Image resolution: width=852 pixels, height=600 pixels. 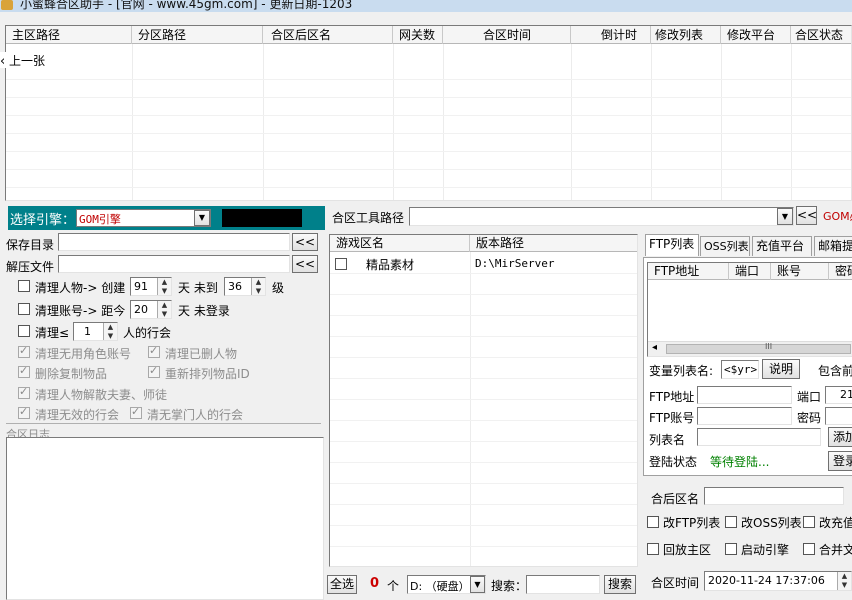 What do you see at coordinates (174, 242) in the screenshot?
I see `save-dir-input` at bounding box center [174, 242].